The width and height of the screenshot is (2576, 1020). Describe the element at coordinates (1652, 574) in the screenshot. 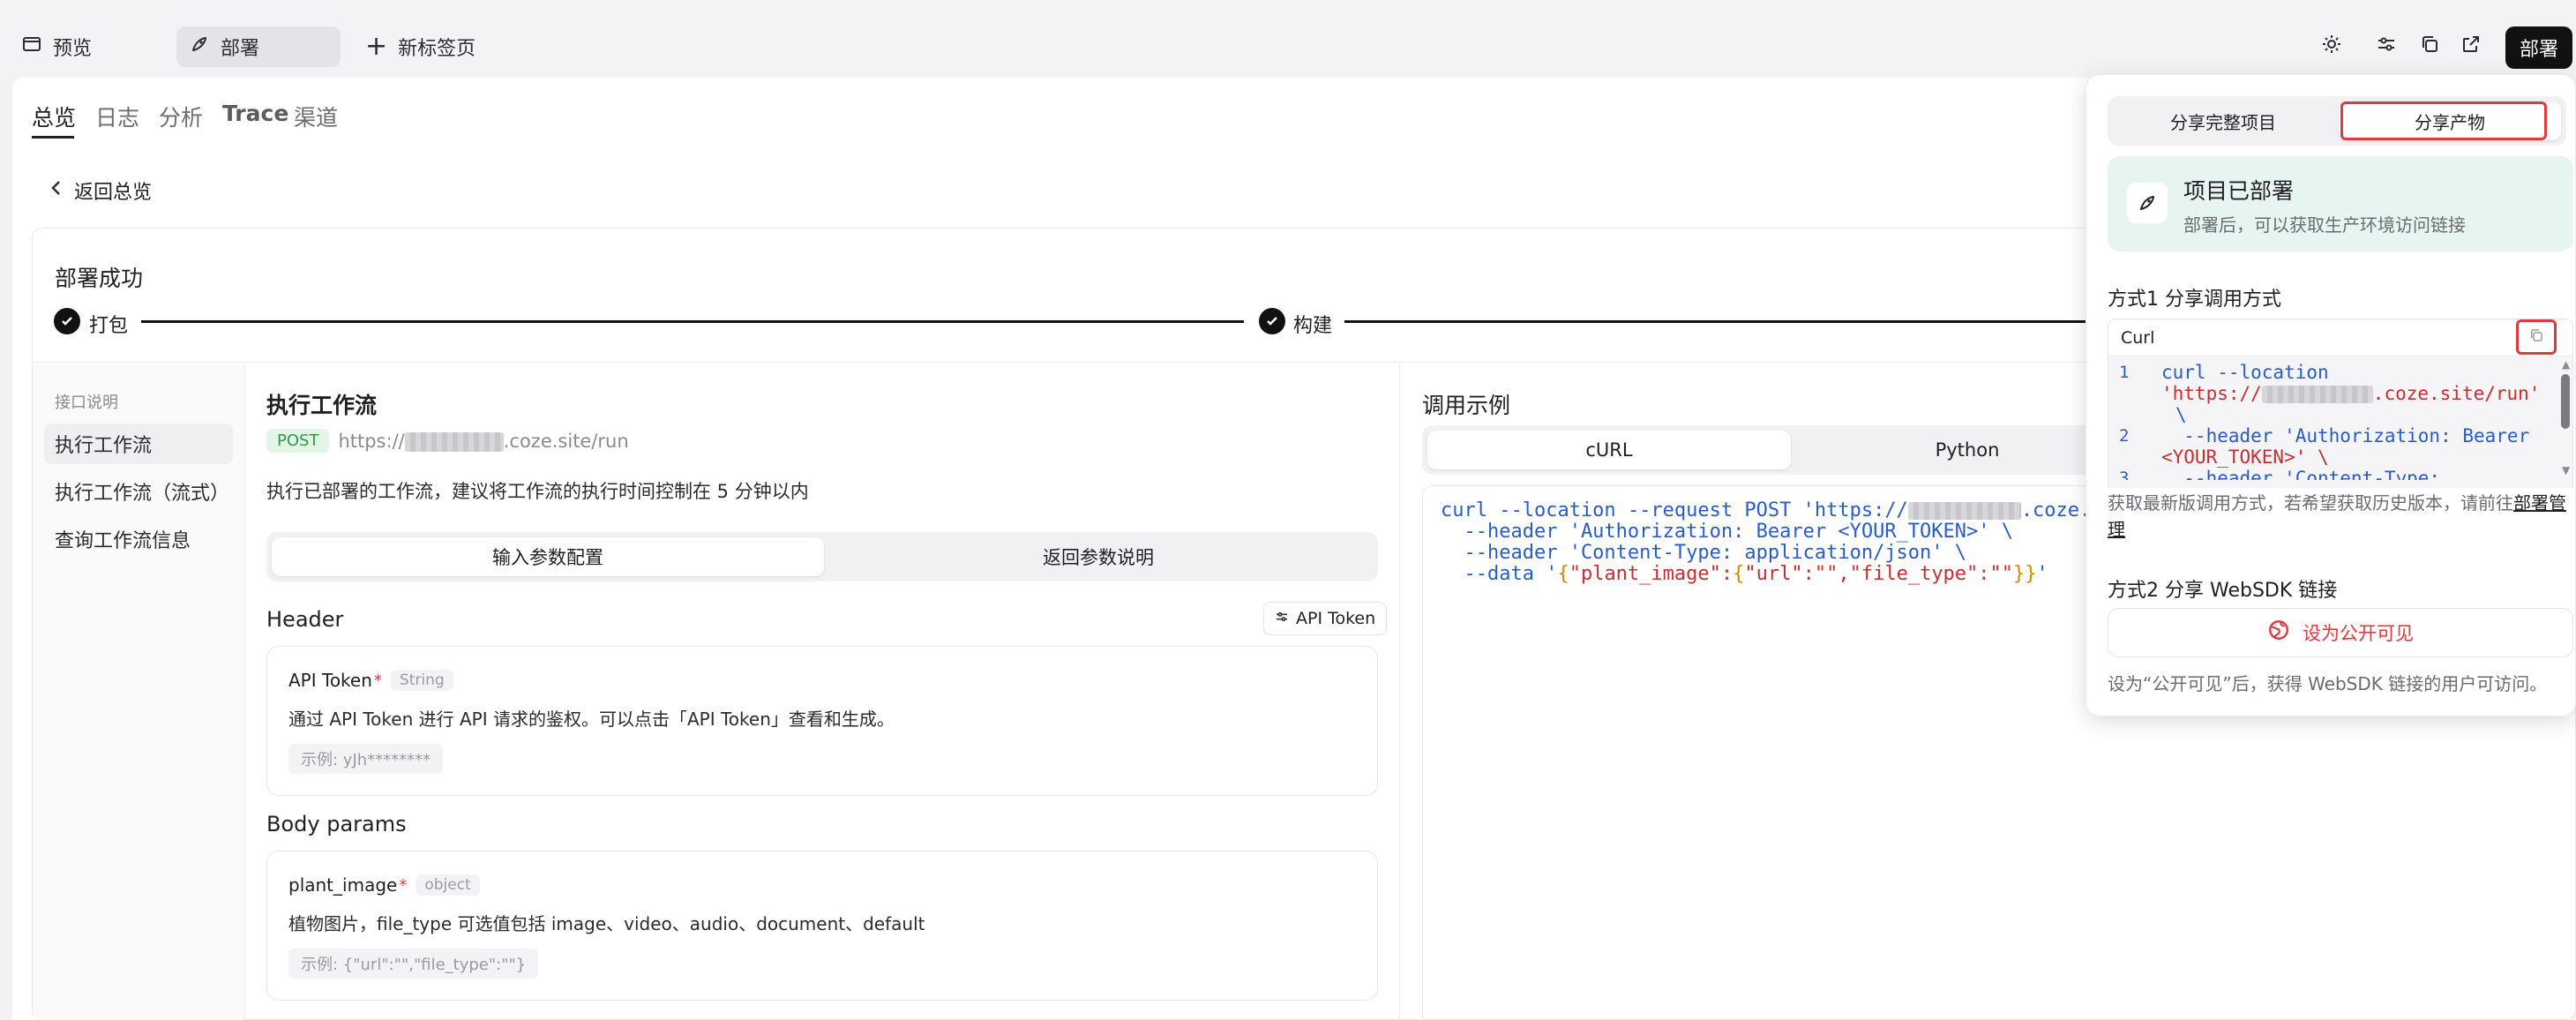

I see `code-text: "plant_image":` at that location.